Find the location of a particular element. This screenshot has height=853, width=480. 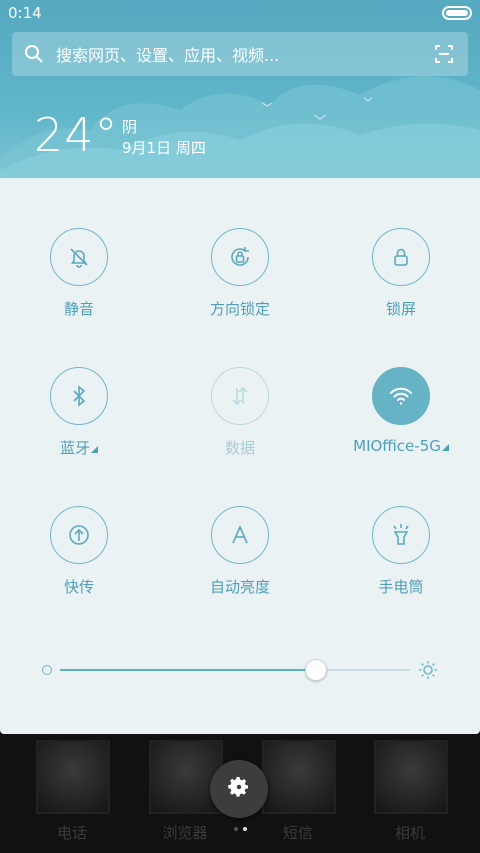

auto-brightness-icon is located at coordinates (240, 535).